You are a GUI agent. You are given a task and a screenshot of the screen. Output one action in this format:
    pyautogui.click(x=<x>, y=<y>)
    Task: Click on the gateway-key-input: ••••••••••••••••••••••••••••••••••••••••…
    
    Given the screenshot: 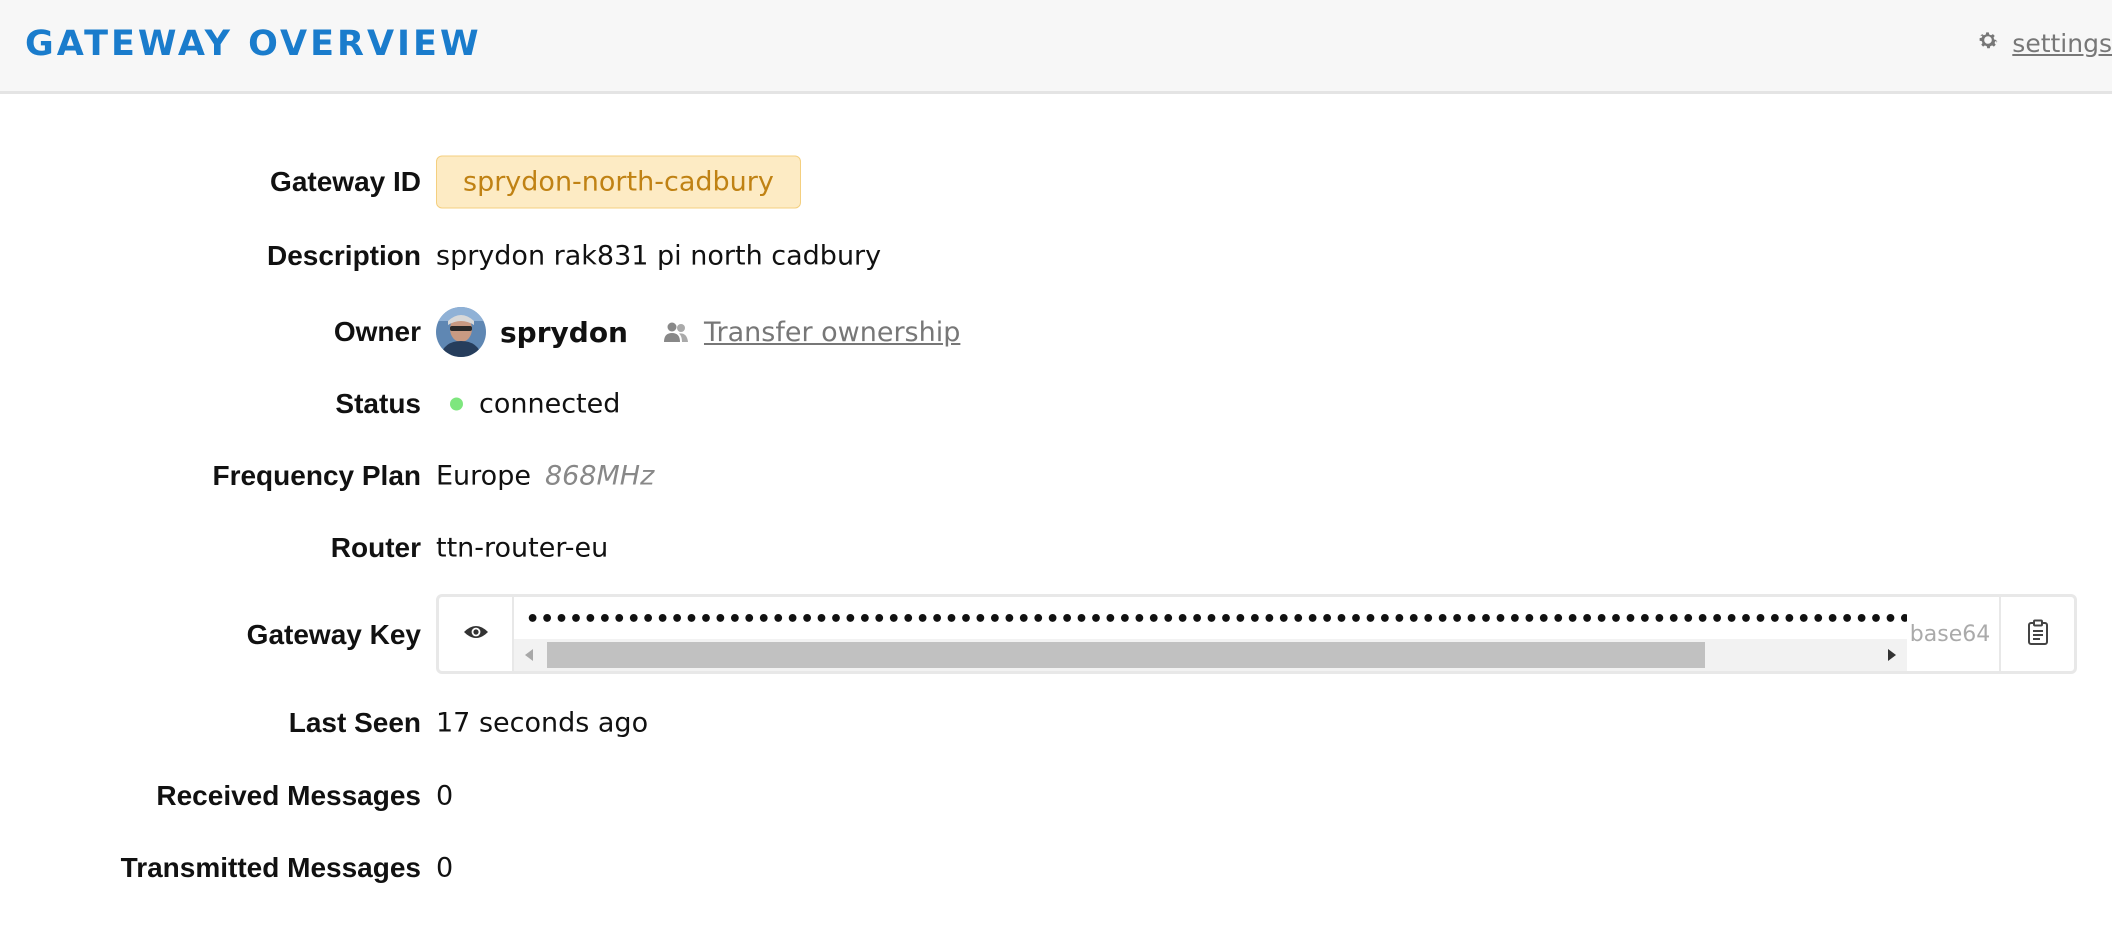 What is the action you would take?
    pyautogui.click(x=1210, y=634)
    